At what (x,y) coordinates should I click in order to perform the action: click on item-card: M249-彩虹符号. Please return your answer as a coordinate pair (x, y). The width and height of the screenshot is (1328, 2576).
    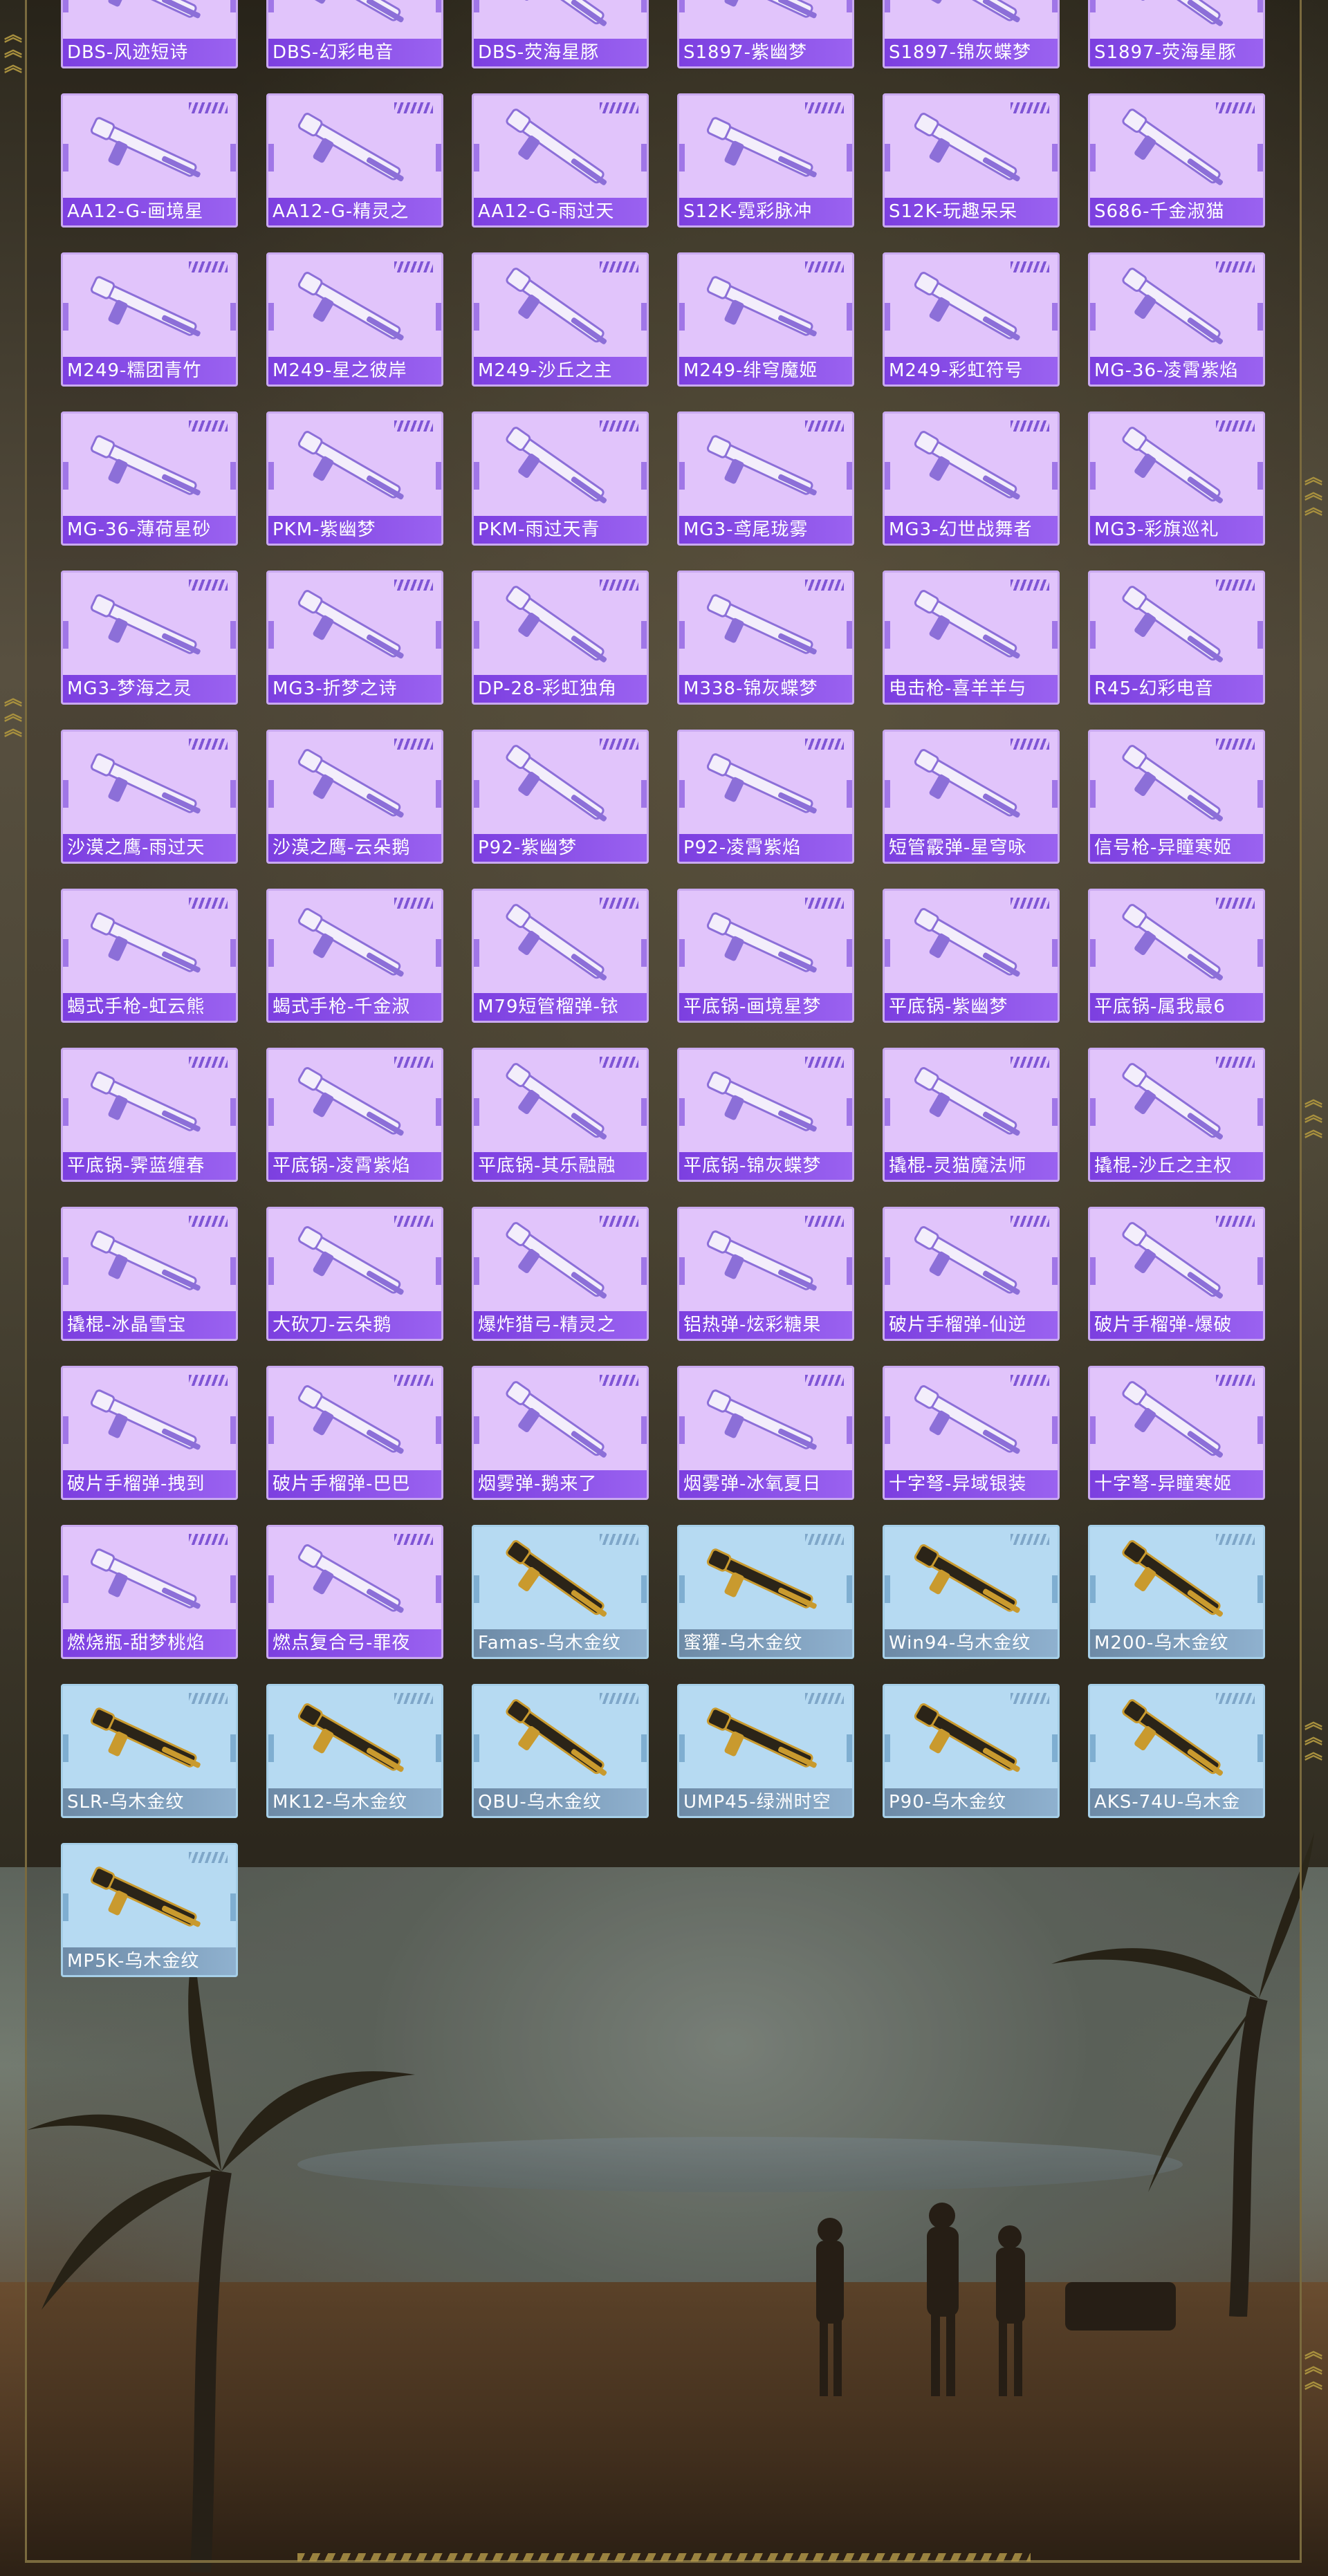
    Looking at the image, I should click on (971, 320).